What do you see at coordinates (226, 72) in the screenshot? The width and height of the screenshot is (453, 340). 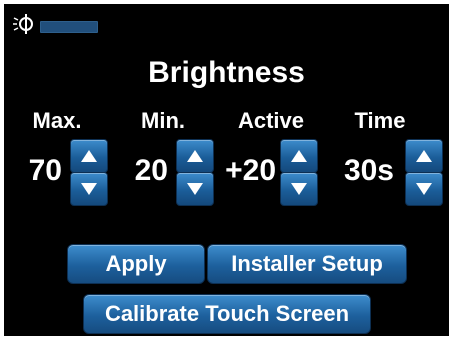 I see `page-title: Brightness` at bounding box center [226, 72].